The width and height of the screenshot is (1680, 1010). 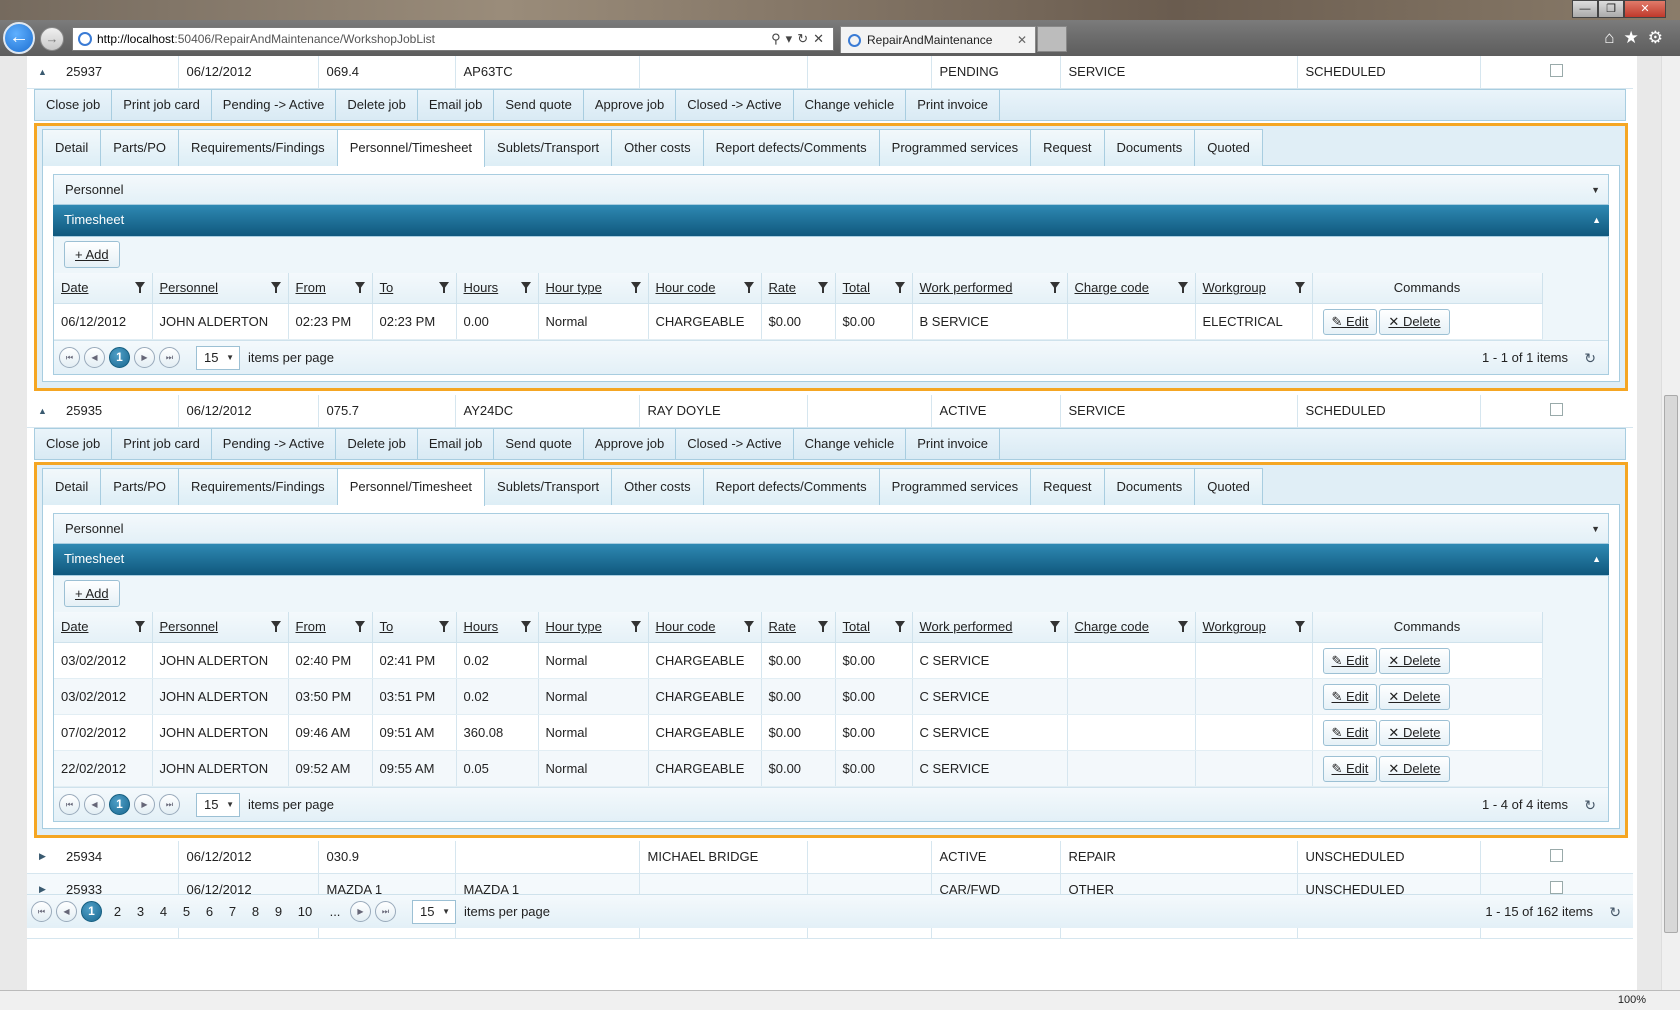 I want to click on collapse-icon: ▲, so click(x=42, y=72).